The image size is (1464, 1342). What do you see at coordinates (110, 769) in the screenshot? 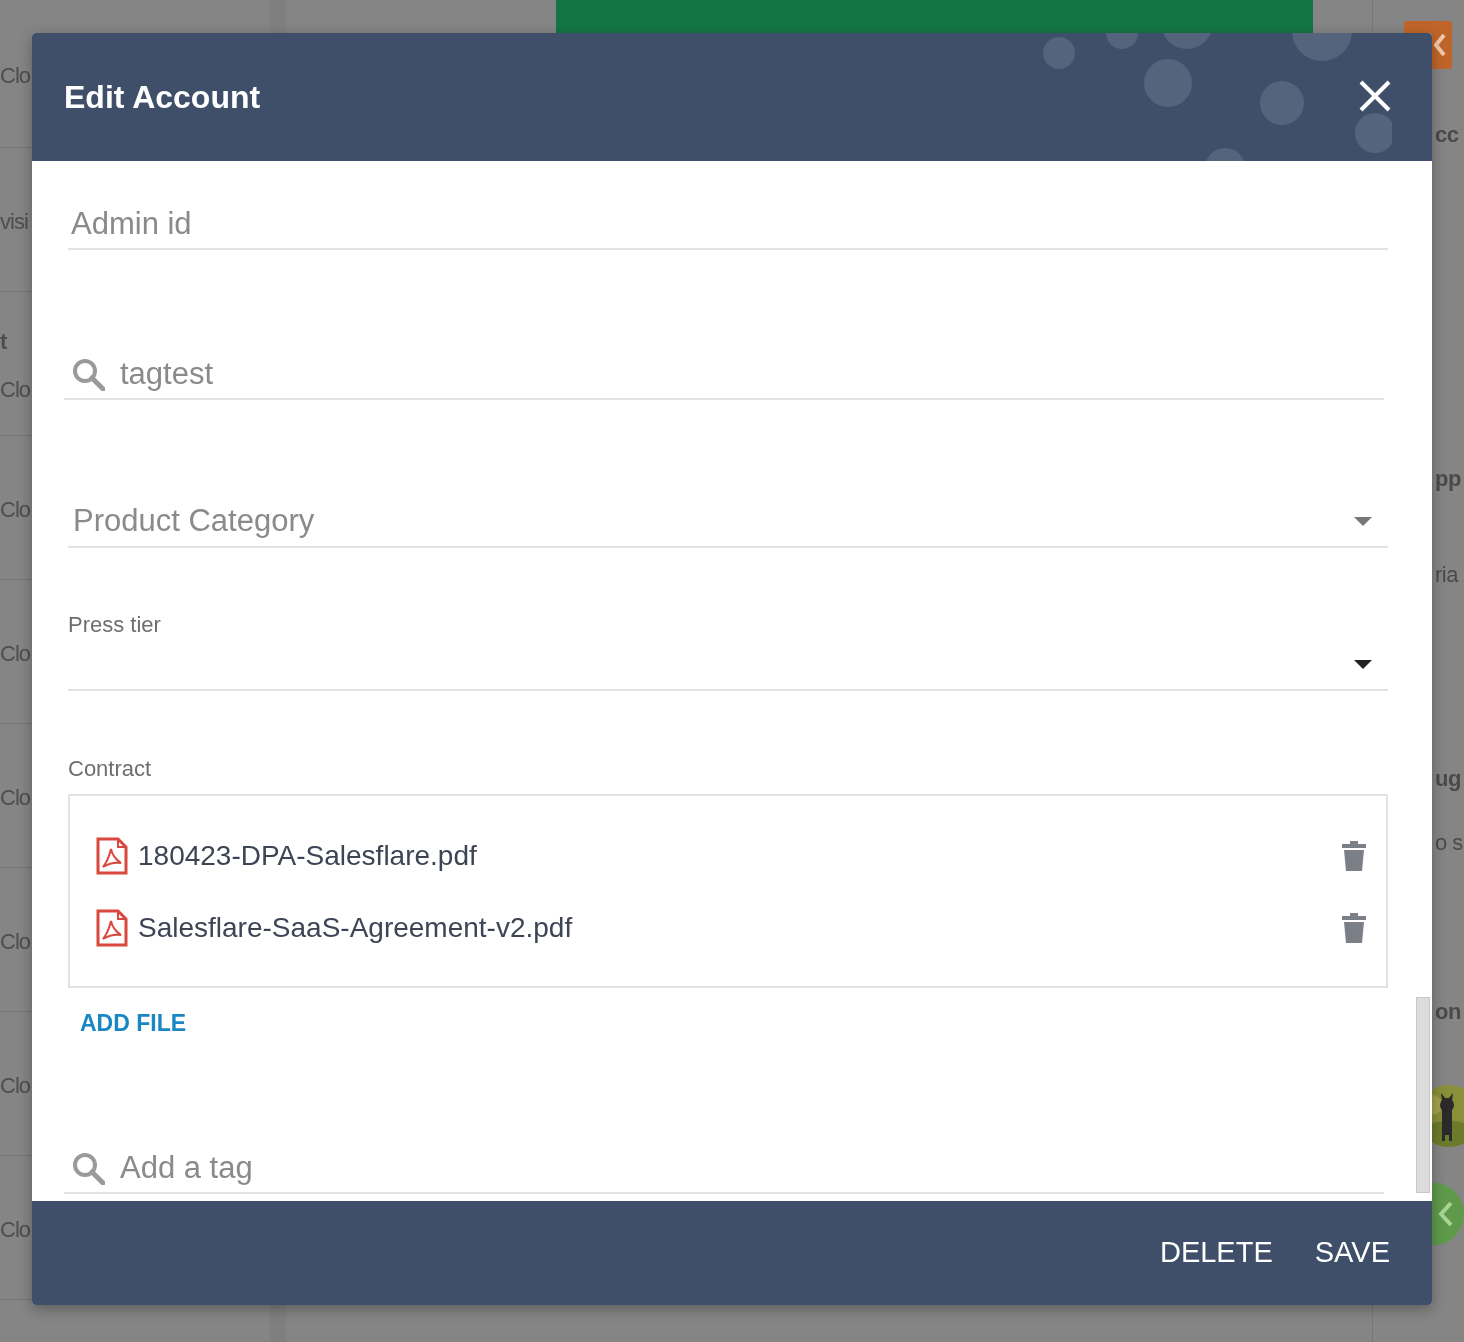
I see `field-label: Contract` at bounding box center [110, 769].